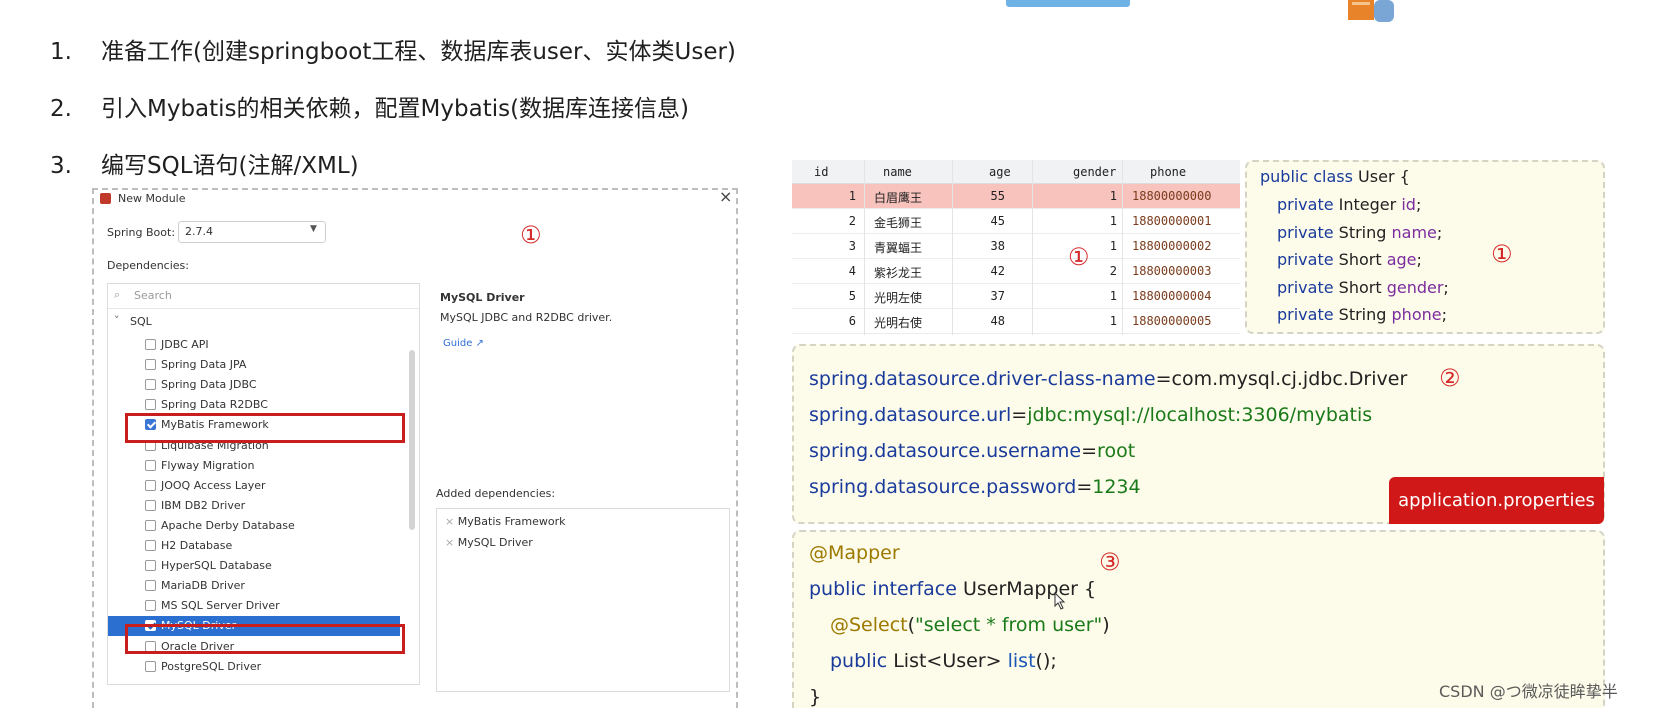  What do you see at coordinates (1360, 232) in the screenshot?
I see `field-line: private String name;` at bounding box center [1360, 232].